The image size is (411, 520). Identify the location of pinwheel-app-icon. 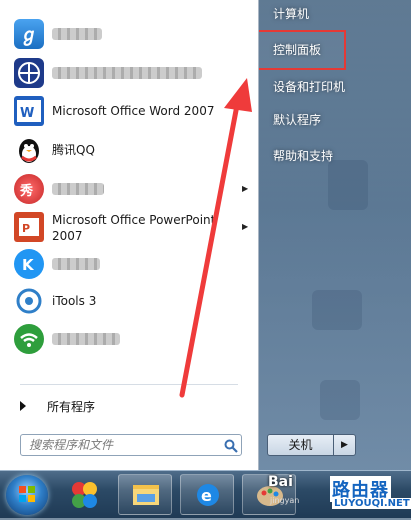
(83, 494).